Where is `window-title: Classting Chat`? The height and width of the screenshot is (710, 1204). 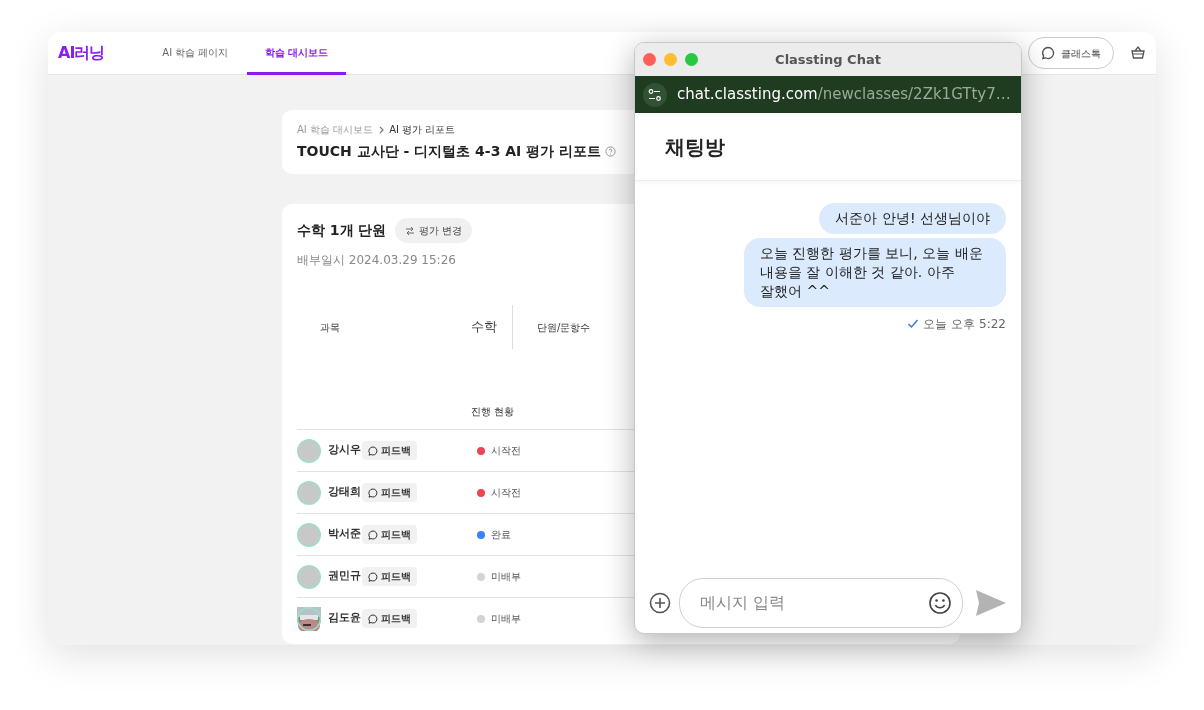 window-title: Classting Chat is located at coordinates (828, 59).